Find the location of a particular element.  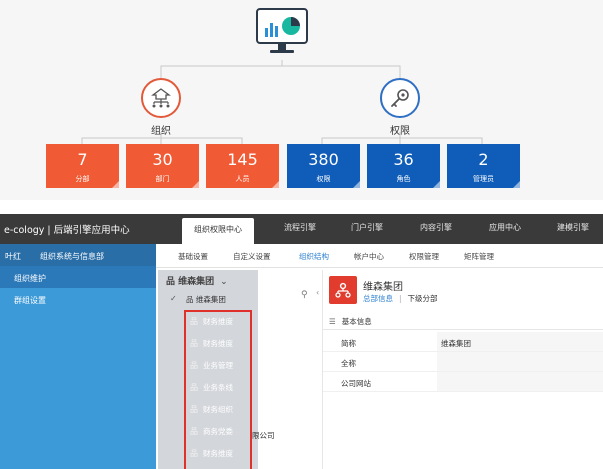

menu-icon: ☰ is located at coordinates (332, 321).